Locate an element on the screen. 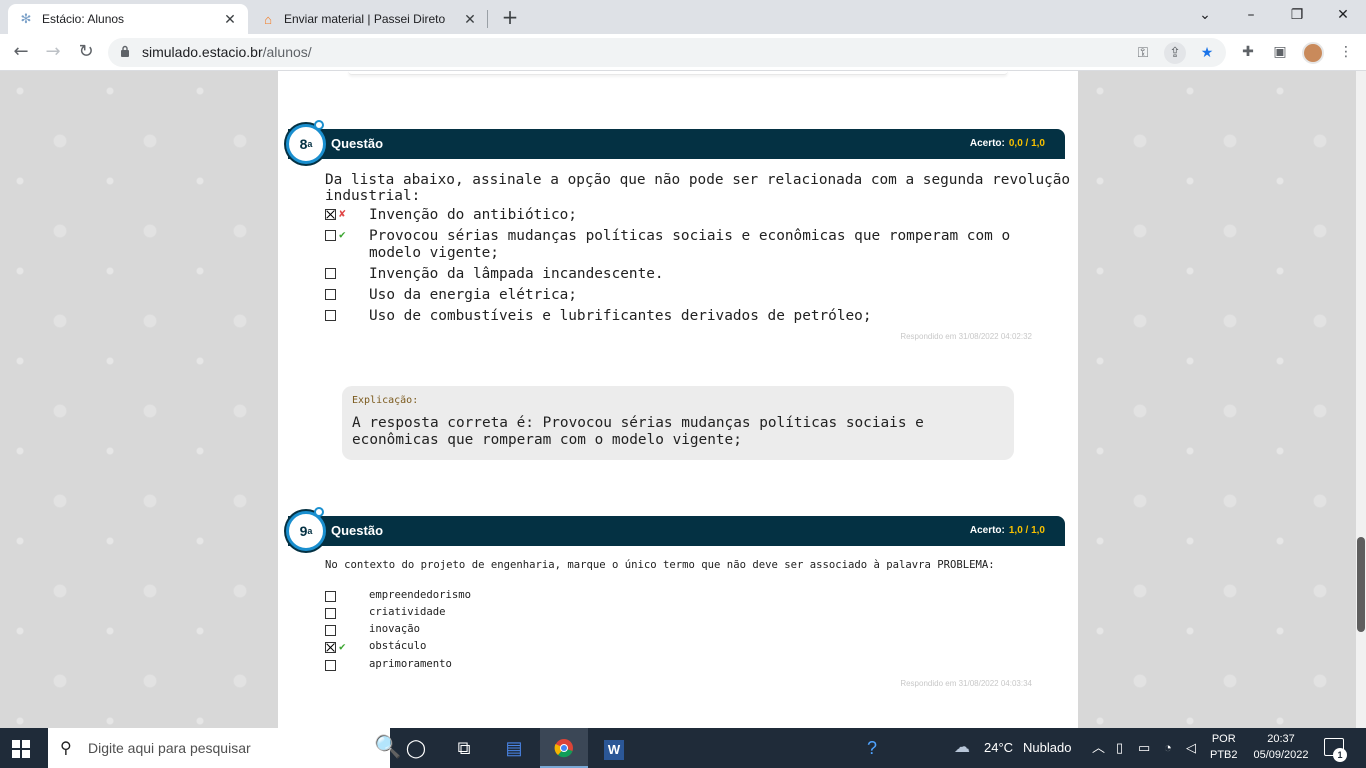 This screenshot has width=1366, height=768. option-item: Invenção da lâmpada incandescente. is located at coordinates (675, 274).